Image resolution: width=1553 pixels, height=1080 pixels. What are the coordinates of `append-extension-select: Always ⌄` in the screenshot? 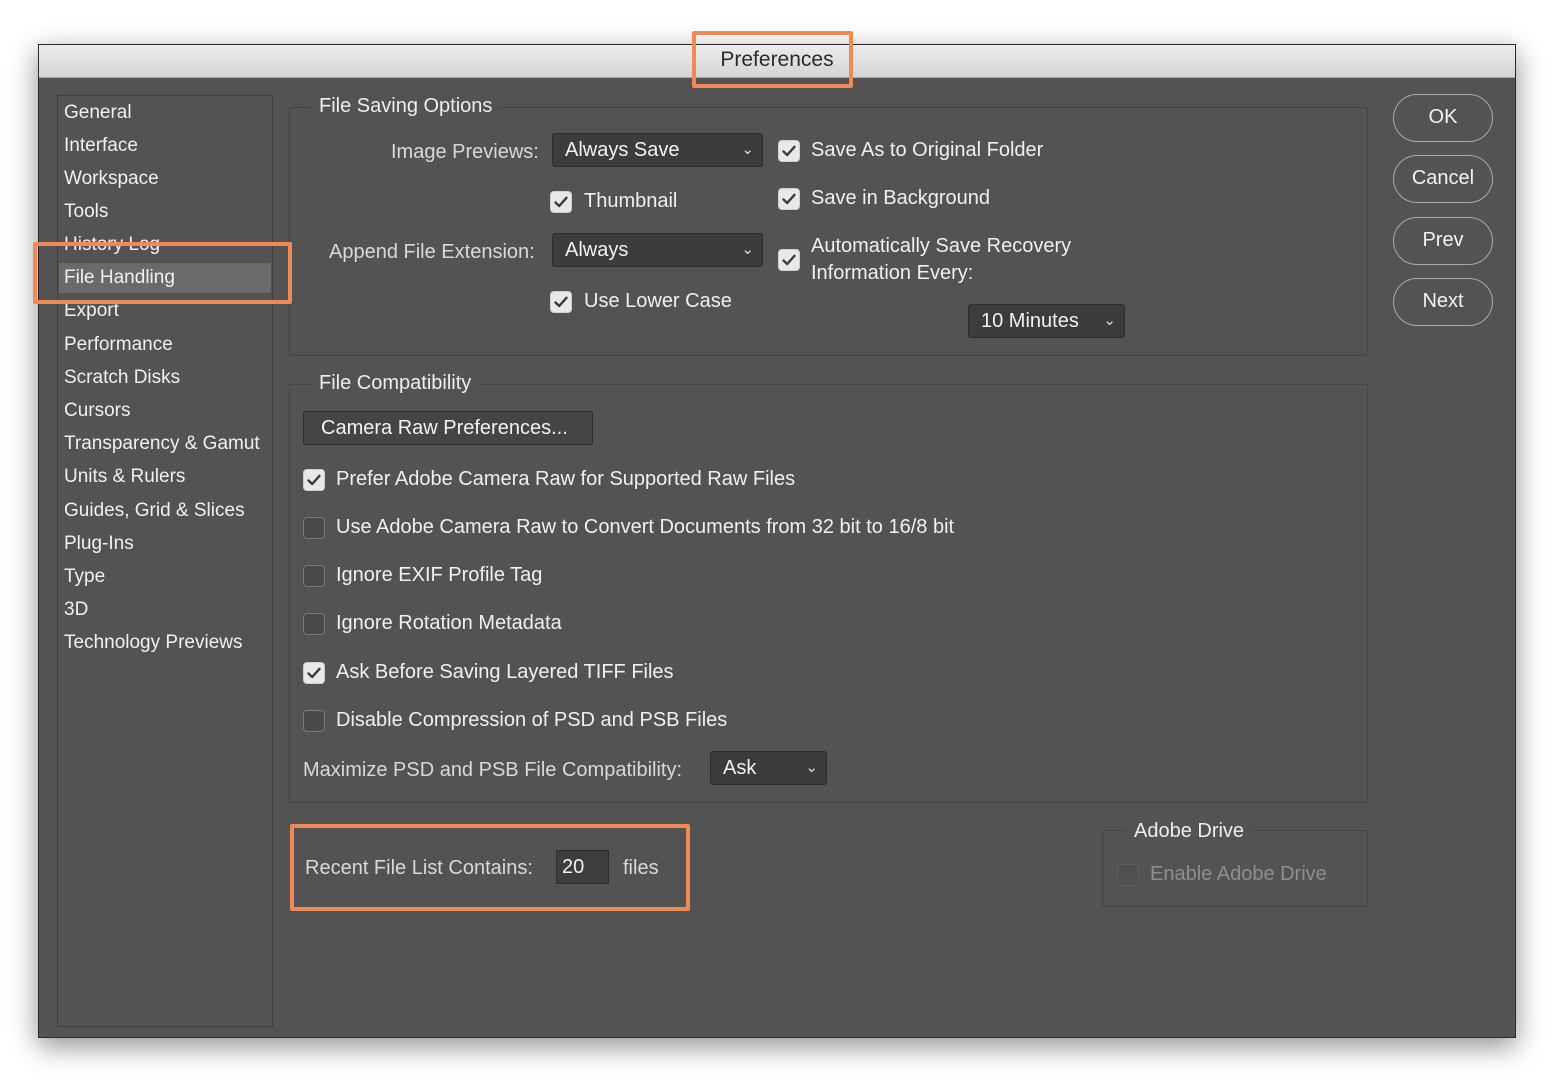 It's located at (657, 250).